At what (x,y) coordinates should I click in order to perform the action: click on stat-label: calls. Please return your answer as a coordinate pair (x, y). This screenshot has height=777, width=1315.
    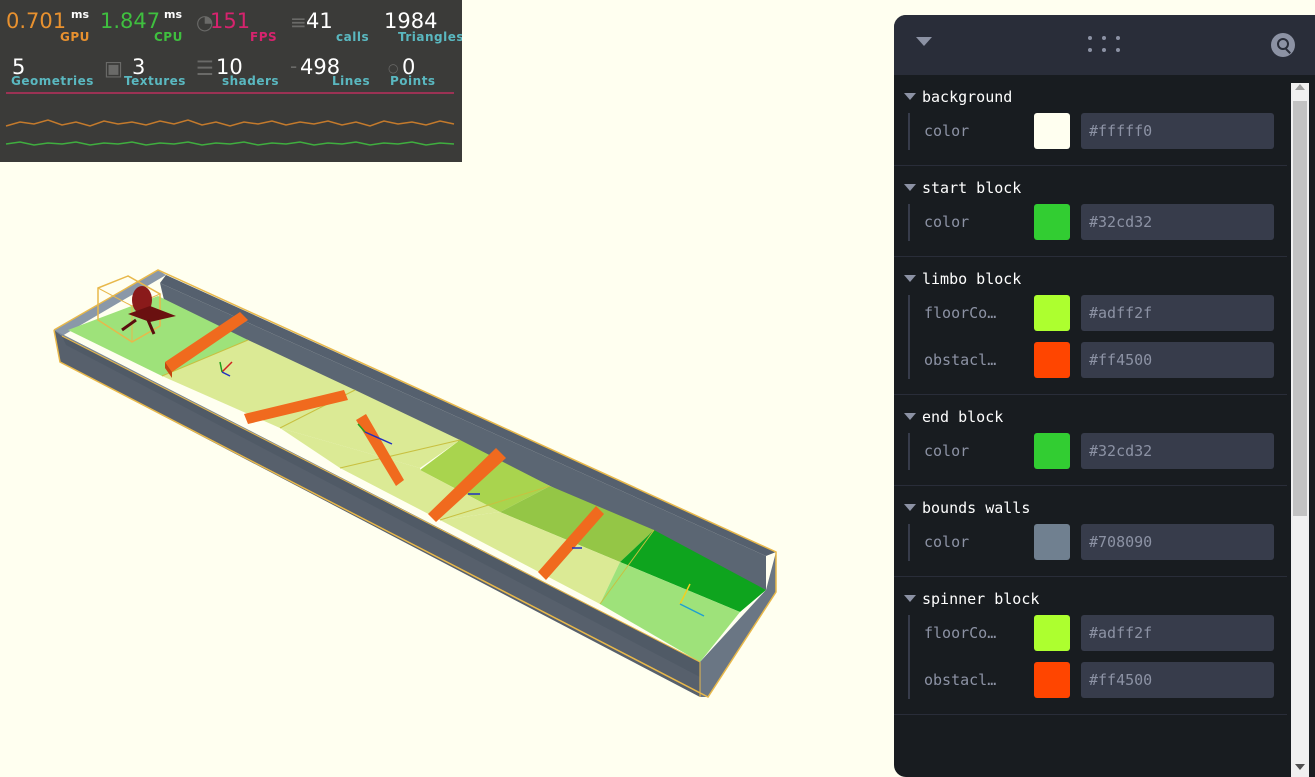
    Looking at the image, I should click on (353, 37).